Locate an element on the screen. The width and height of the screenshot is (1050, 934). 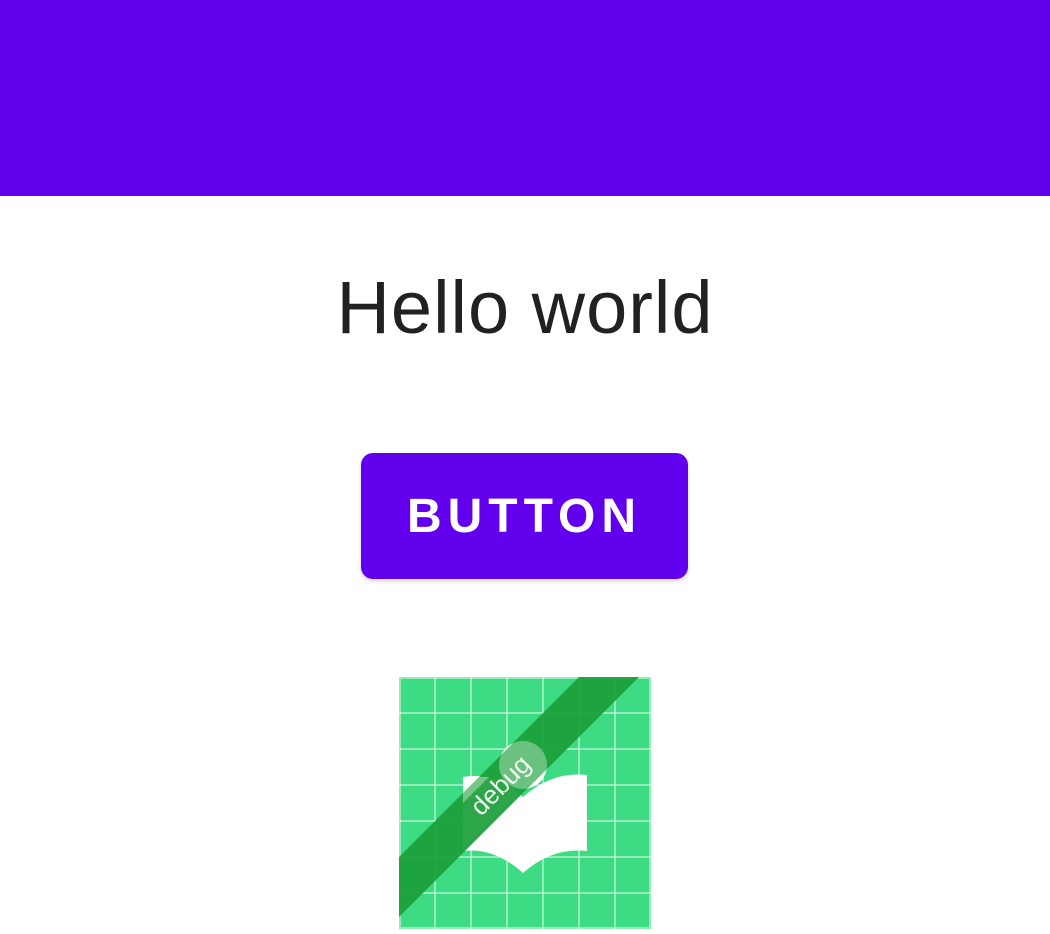
launcher-icon-graphic: debug is located at coordinates (525, 803).